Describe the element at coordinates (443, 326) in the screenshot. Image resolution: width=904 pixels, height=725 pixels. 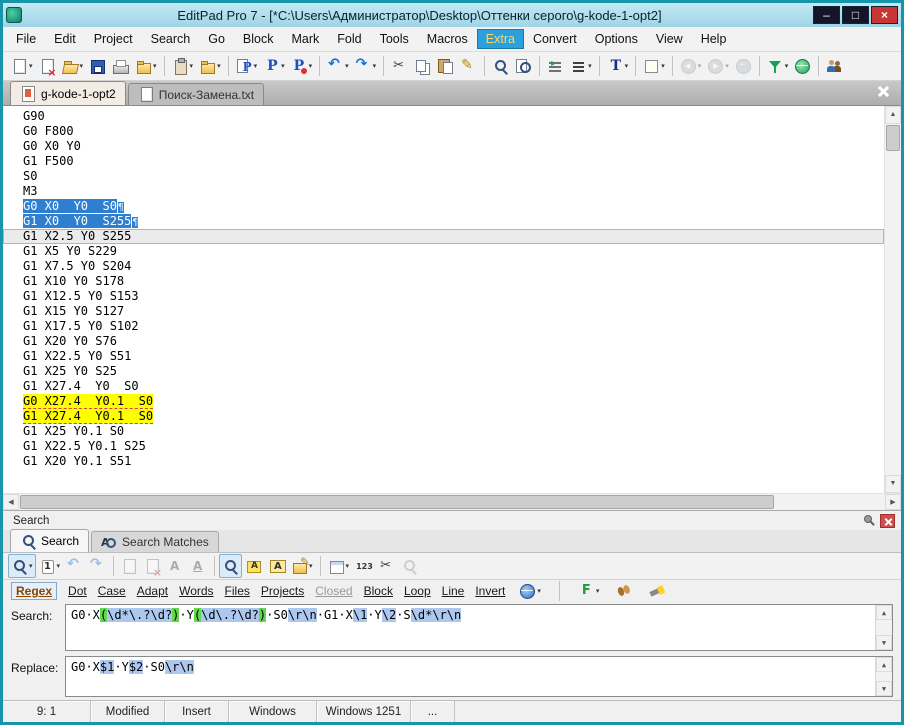
I see `editor-line: G1 X17.5 Y0 S102` at that location.